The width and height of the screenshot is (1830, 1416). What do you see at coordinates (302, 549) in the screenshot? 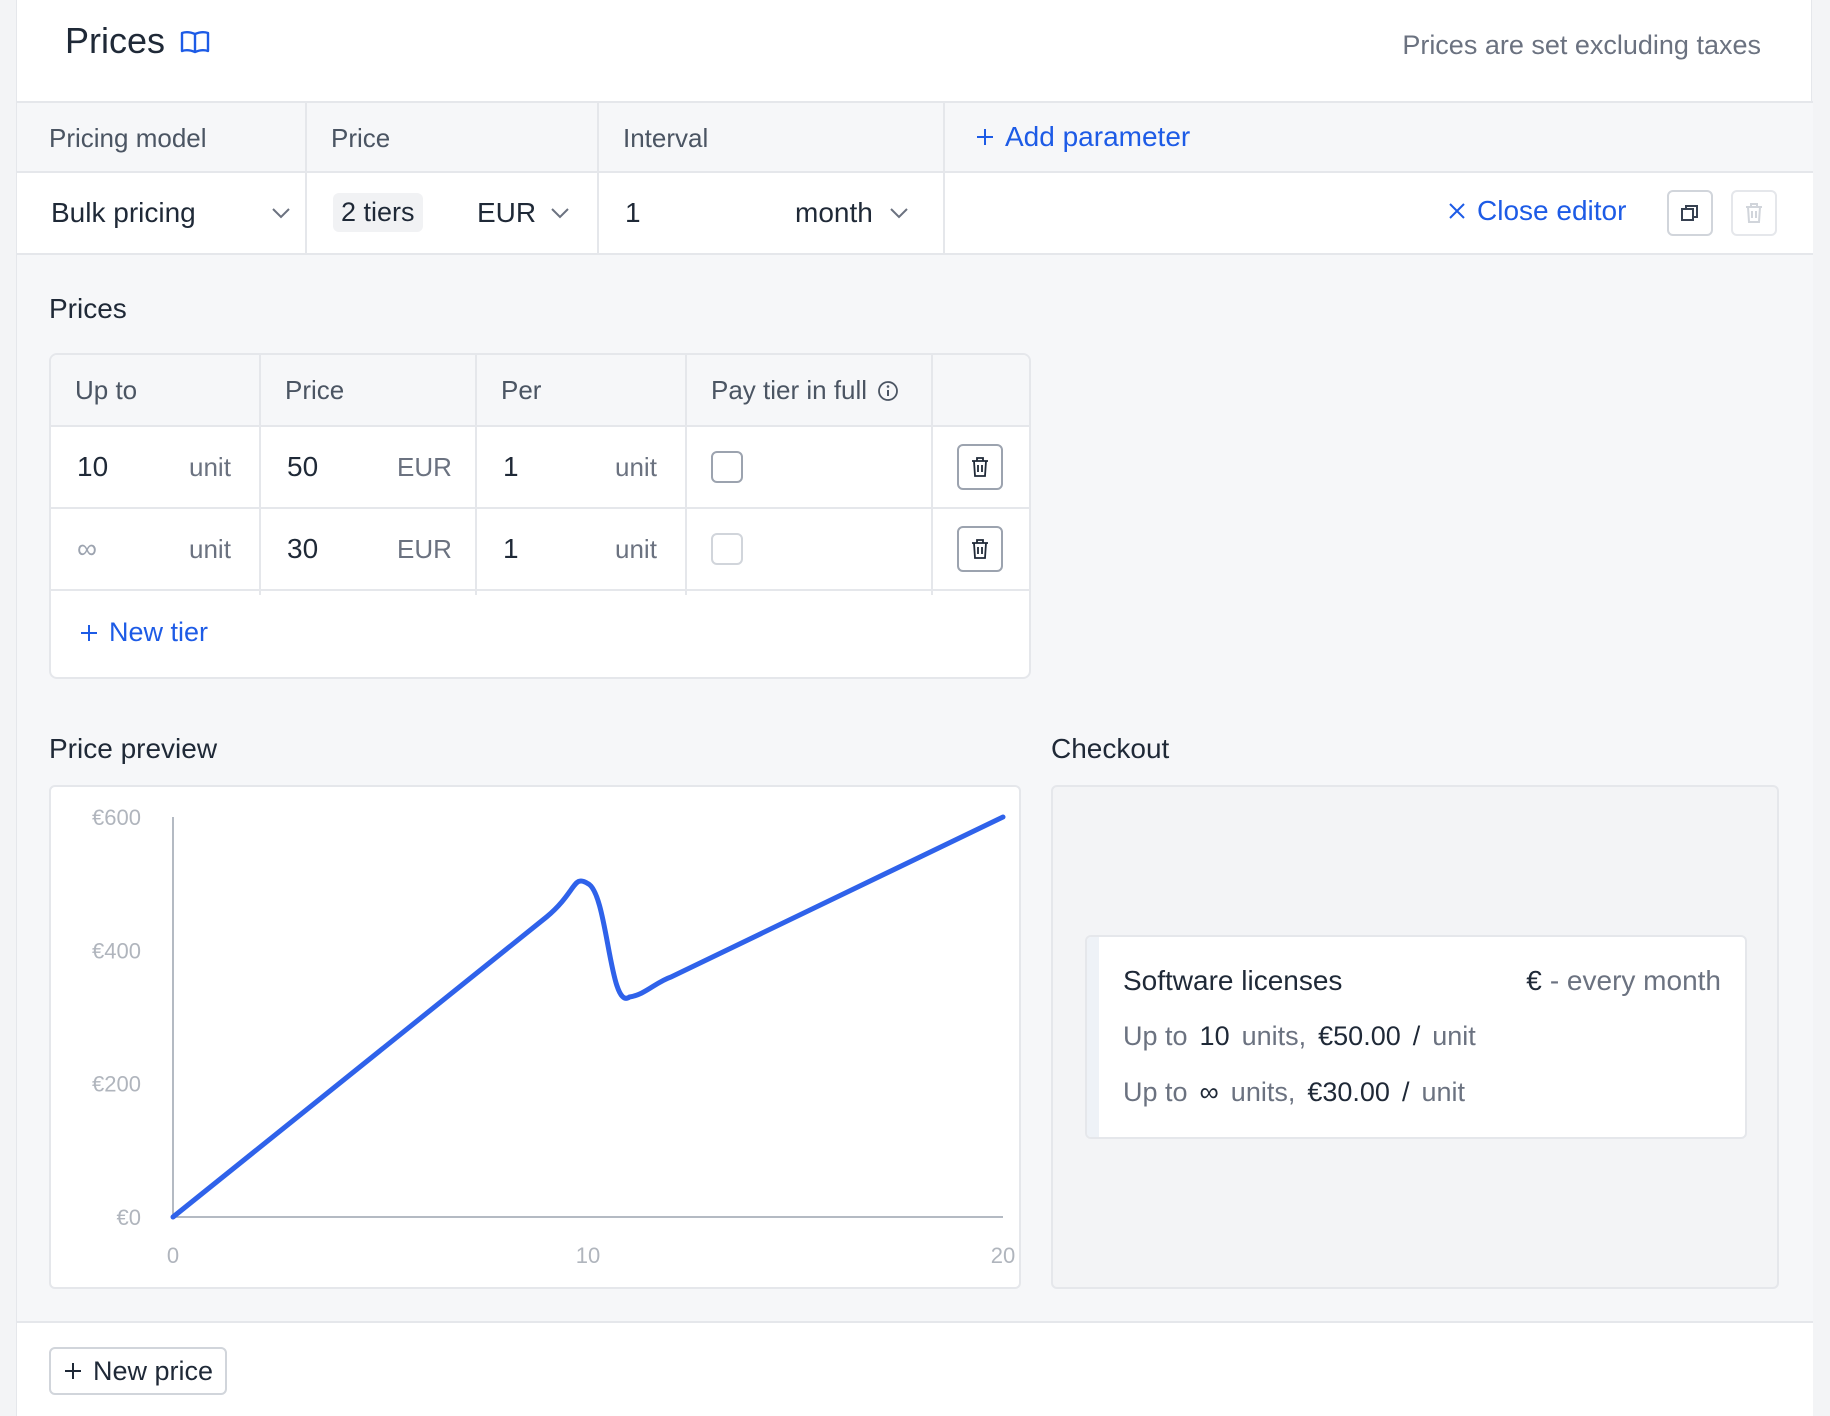
I see `tier-price-input: 30` at bounding box center [302, 549].